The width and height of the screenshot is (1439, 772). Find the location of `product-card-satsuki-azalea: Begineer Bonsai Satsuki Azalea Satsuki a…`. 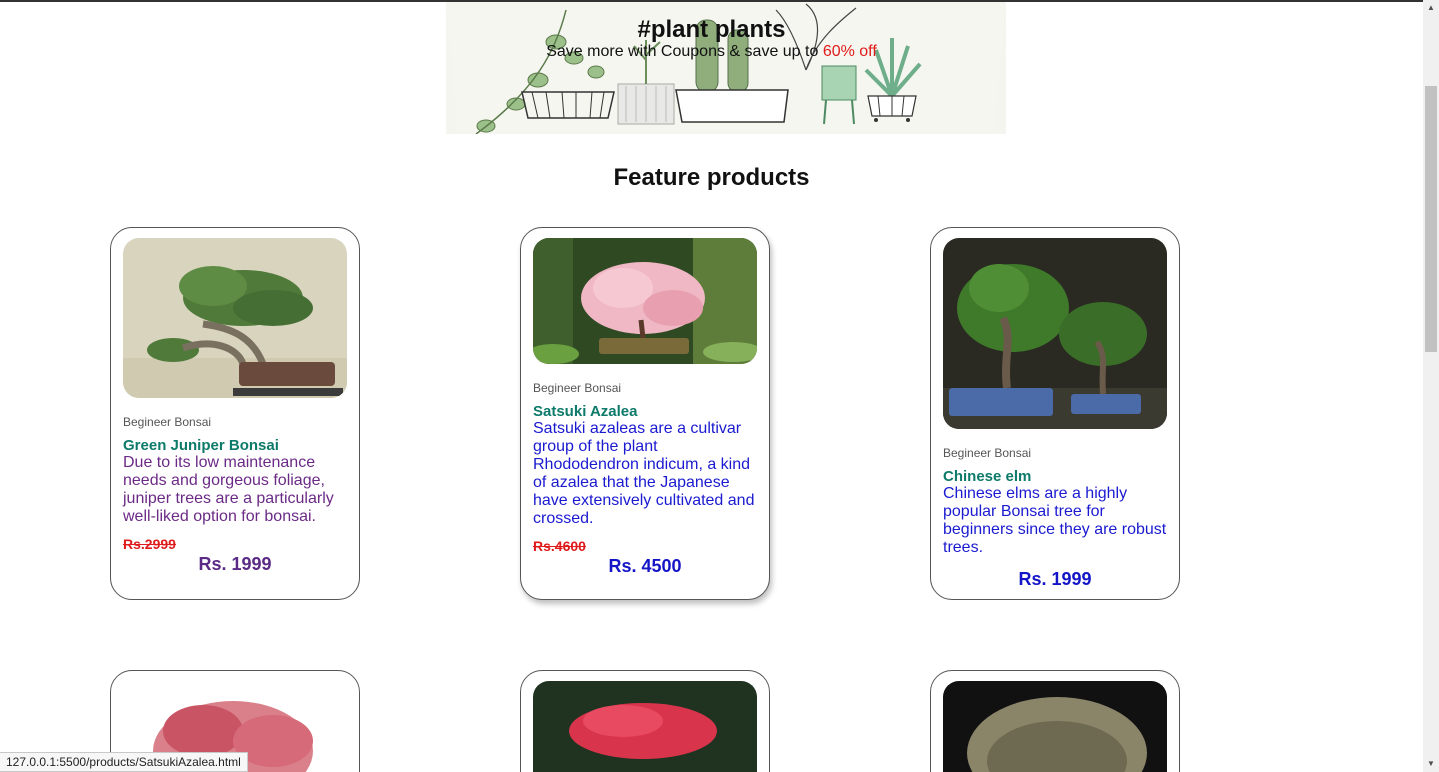

product-card-satsuki-azalea: Begineer Bonsai Satsuki Azalea Satsuki a… is located at coordinates (645, 413).